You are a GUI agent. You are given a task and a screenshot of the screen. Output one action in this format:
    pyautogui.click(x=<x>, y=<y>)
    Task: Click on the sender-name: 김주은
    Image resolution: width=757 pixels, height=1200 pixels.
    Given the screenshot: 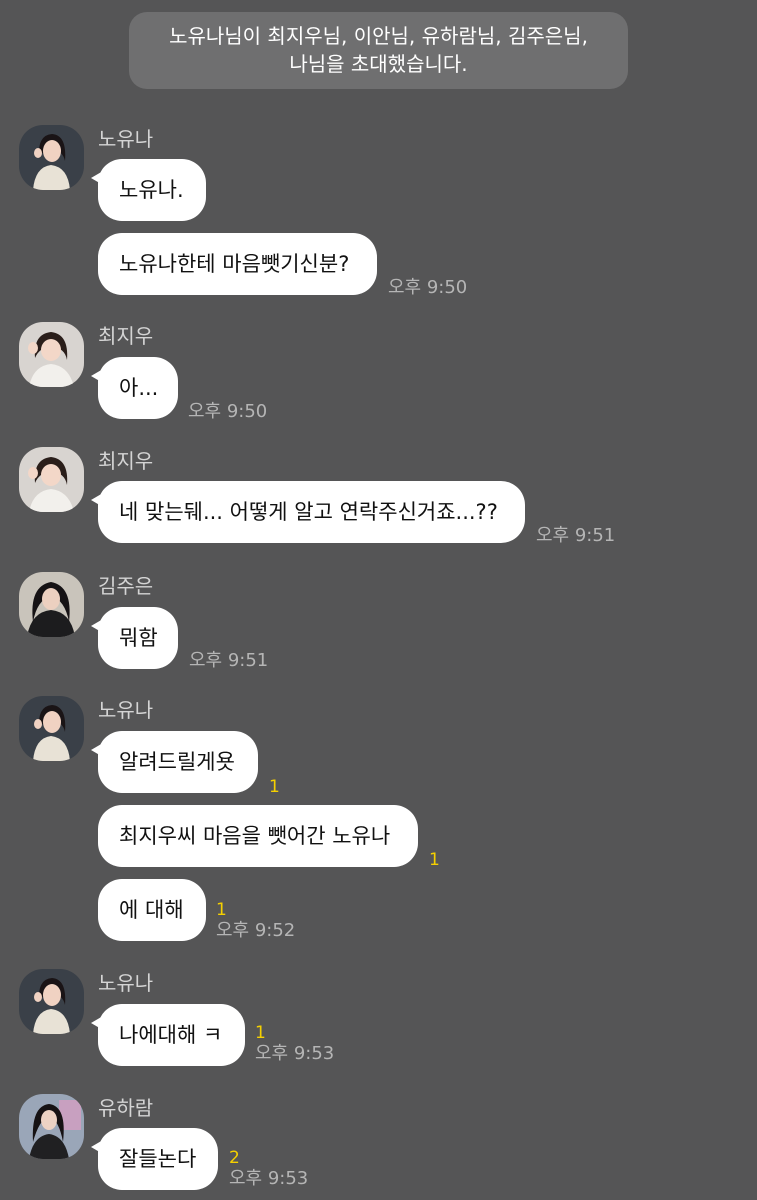 What is the action you would take?
    pyautogui.click(x=126, y=586)
    